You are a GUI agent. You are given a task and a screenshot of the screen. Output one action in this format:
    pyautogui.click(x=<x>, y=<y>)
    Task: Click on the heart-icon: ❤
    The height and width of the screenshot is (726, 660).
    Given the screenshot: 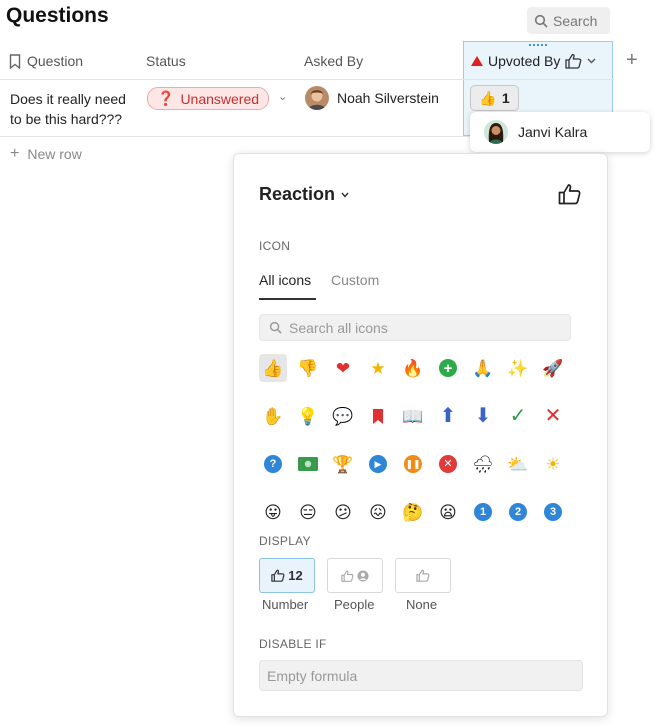 What is the action you would take?
    pyautogui.click(x=343, y=368)
    